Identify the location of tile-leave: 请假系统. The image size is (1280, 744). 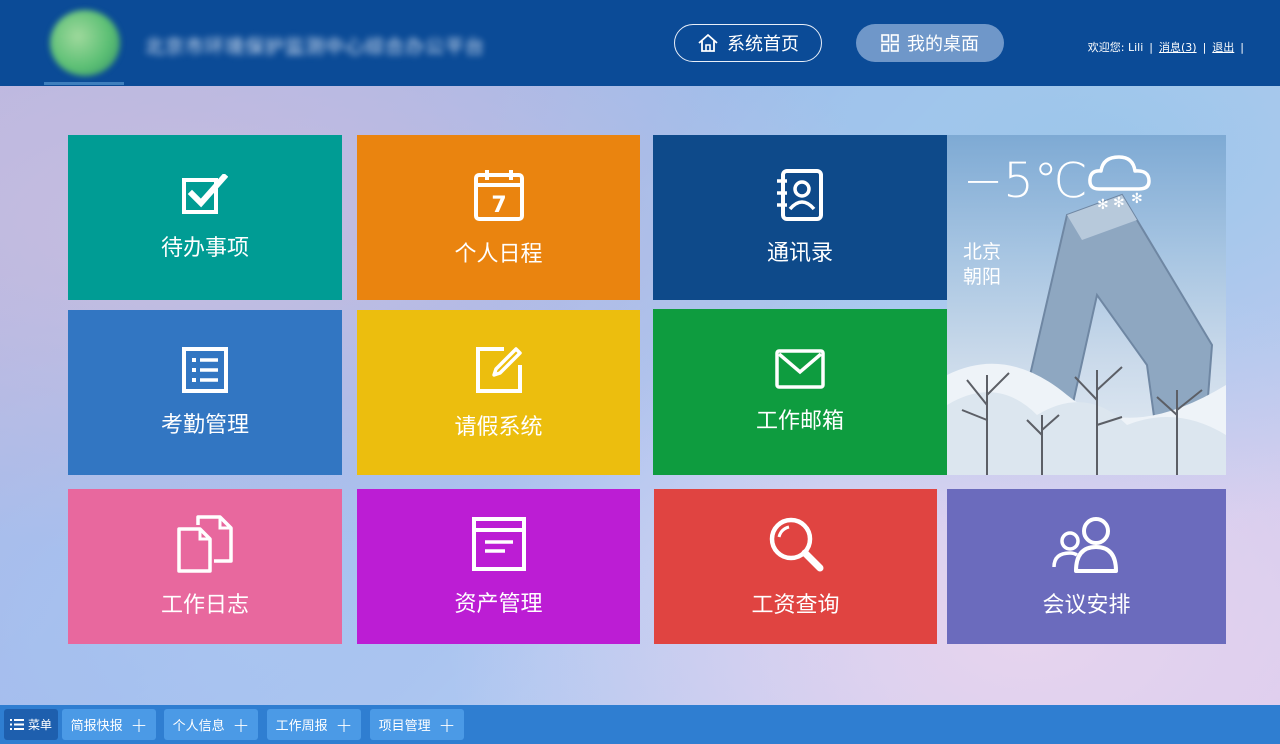
(498, 392).